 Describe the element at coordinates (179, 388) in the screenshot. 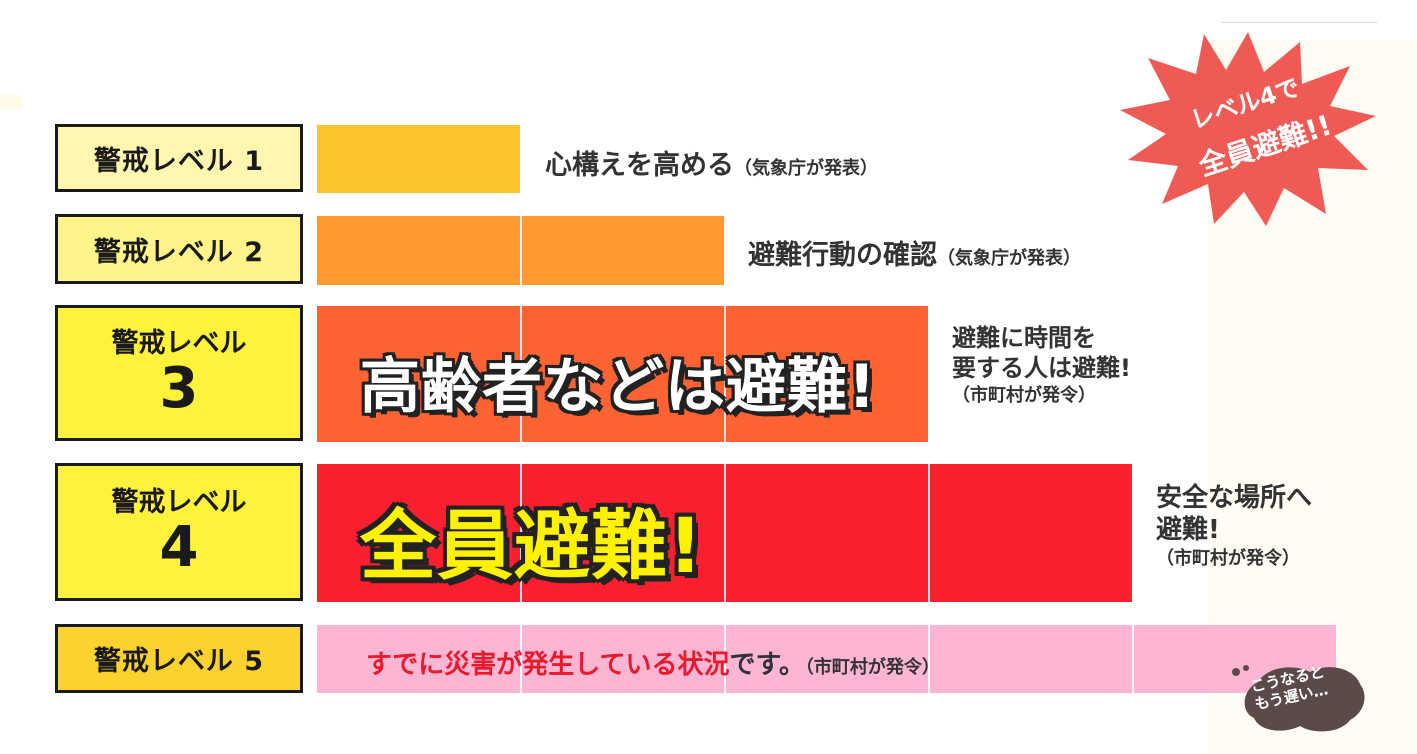

I see `level-3-number: 3` at that location.